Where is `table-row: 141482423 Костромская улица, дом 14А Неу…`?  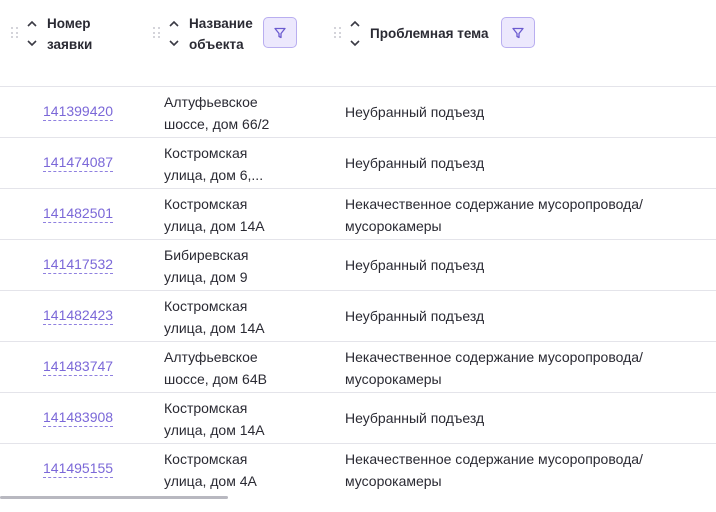 table-row: 141482423 Костромская улица, дом 14А Неу… is located at coordinates (358, 316).